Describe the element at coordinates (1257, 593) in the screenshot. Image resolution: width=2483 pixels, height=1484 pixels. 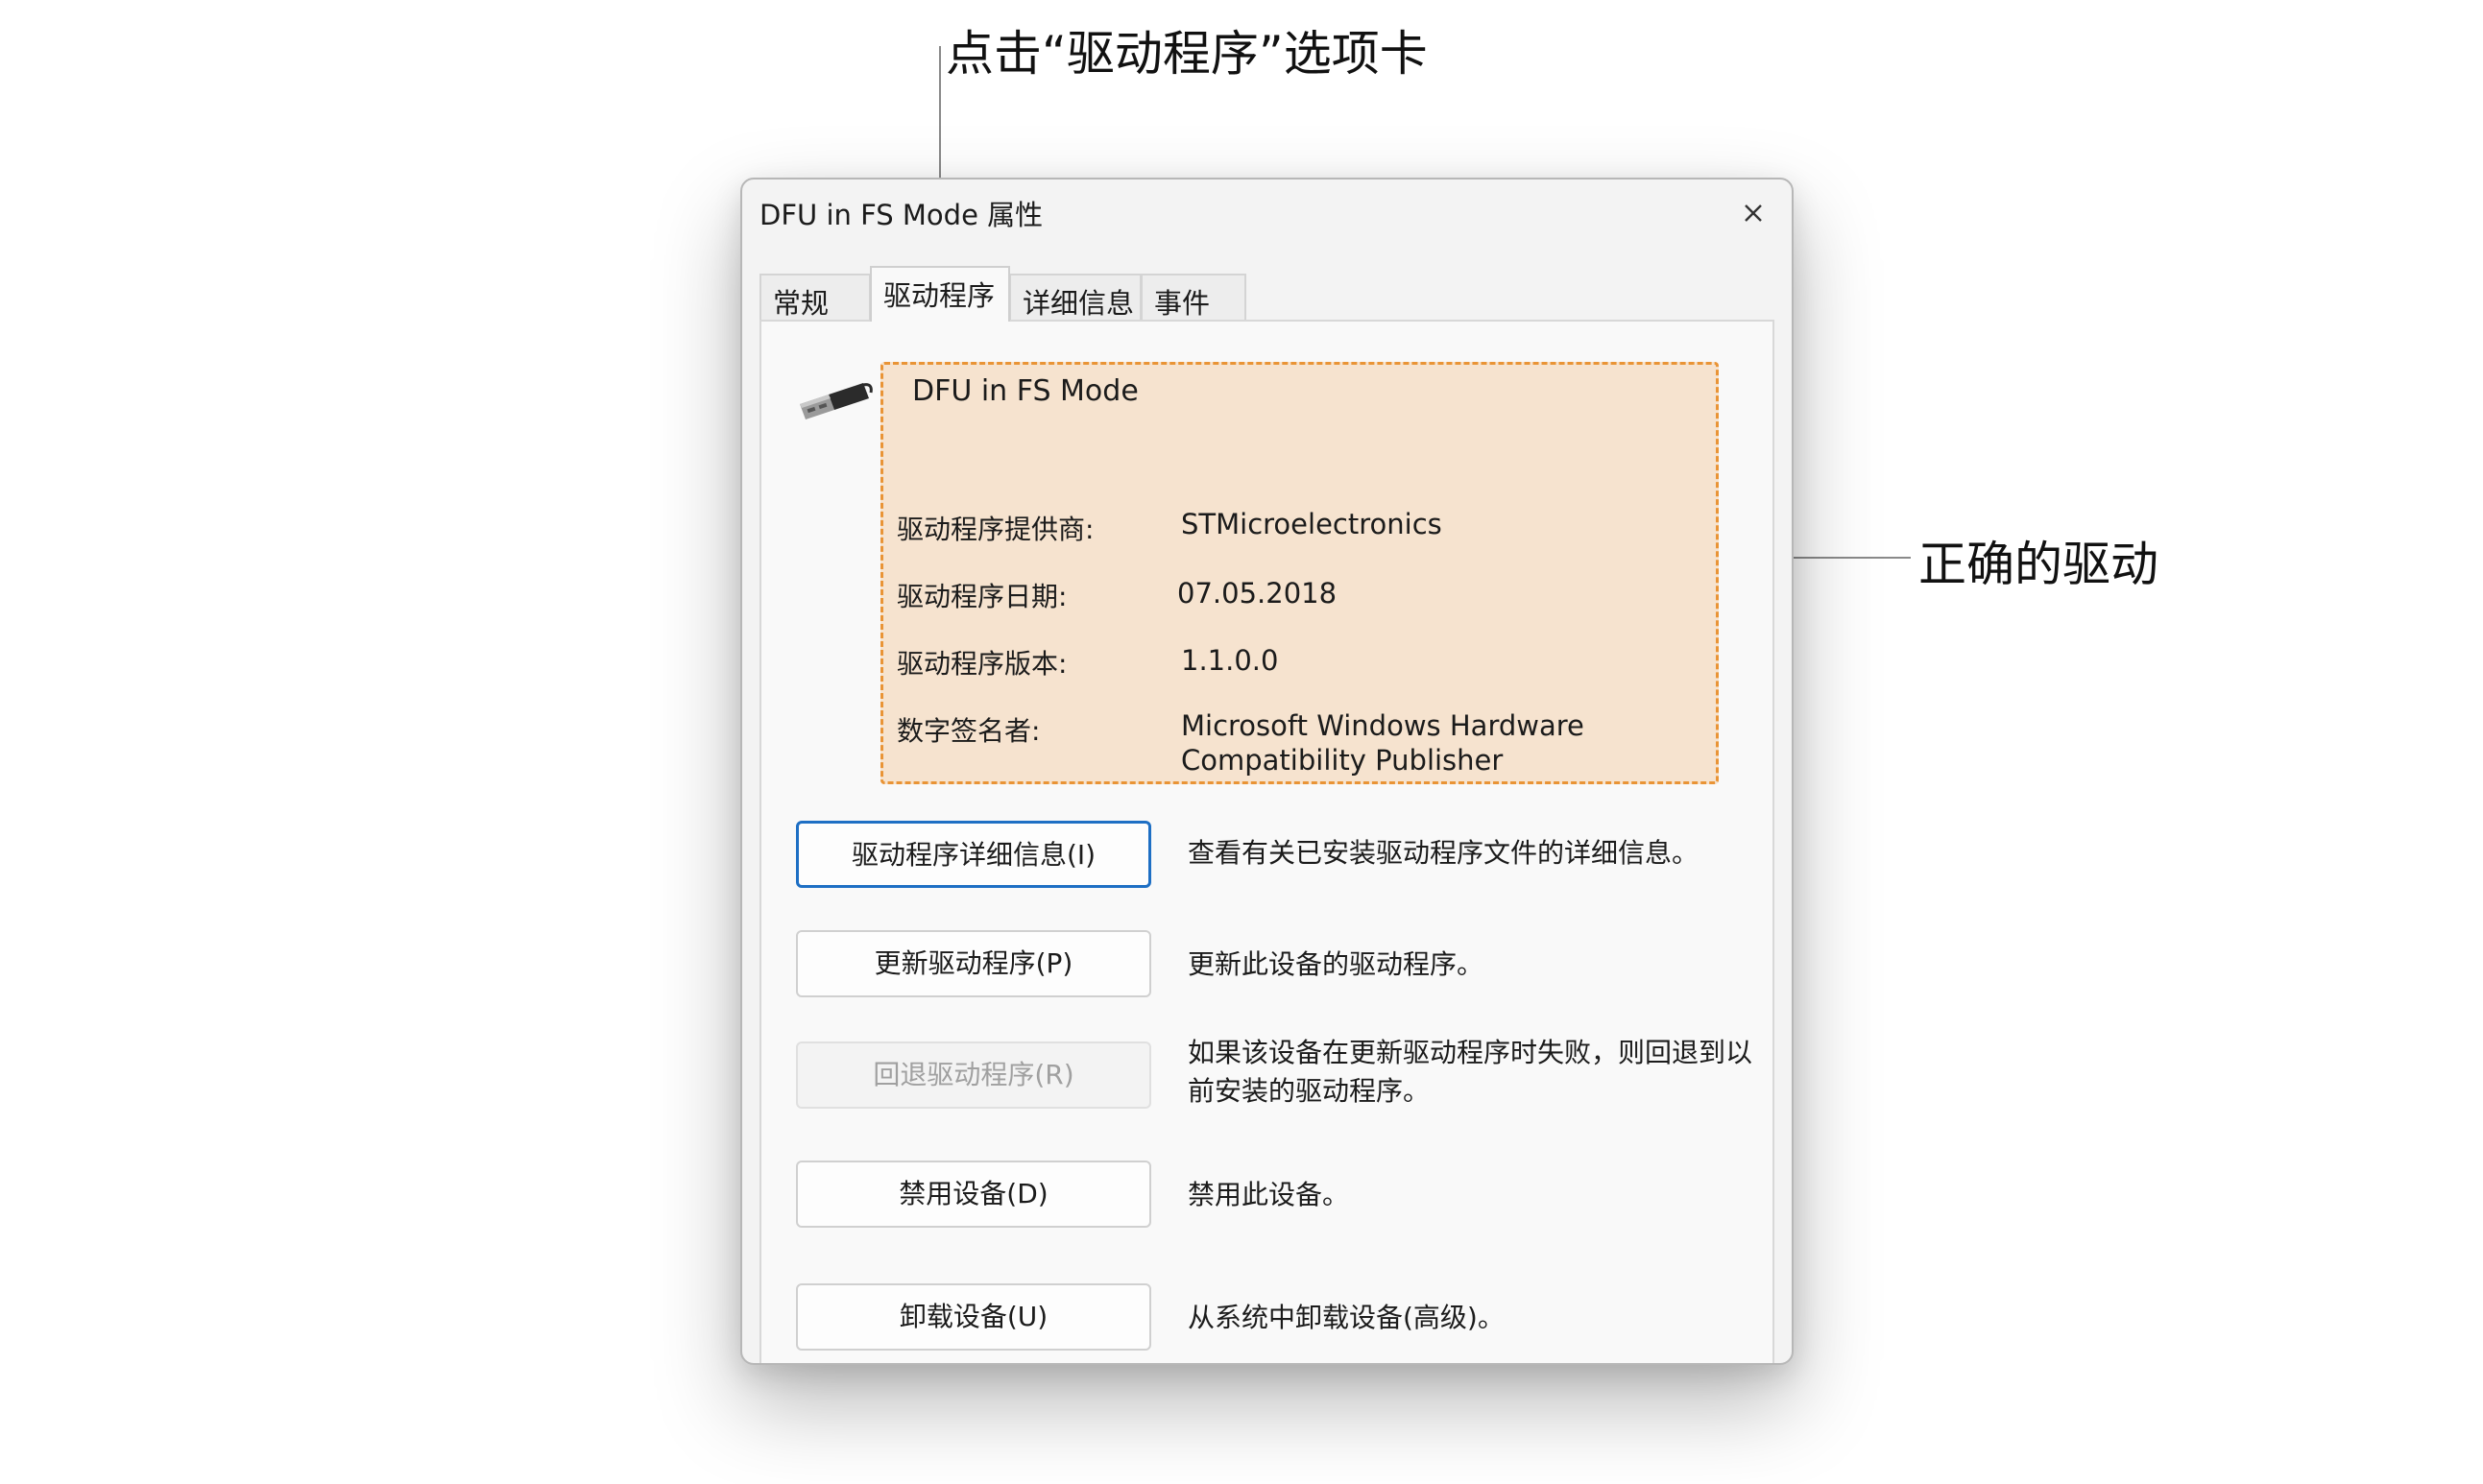
I see `date-value: 07.05.2018` at that location.